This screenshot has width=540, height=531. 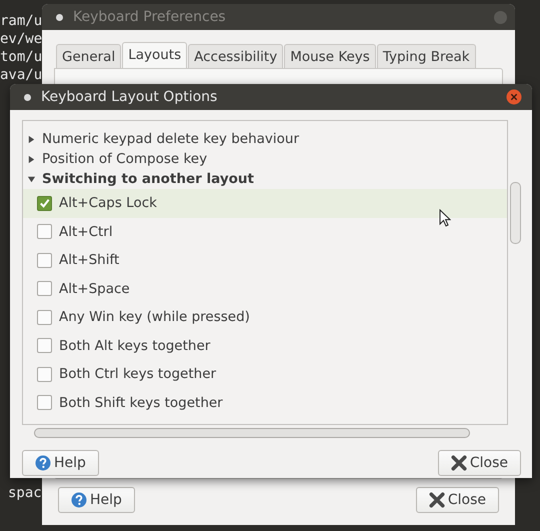 I want to click on terminal-text: ev/we, so click(x=21, y=39).